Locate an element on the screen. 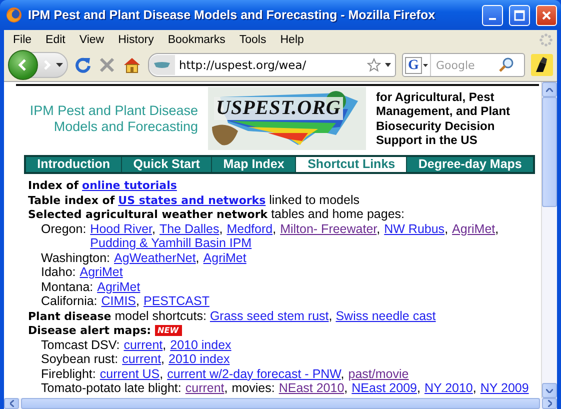 Image resolution: width=561 pixels, height=409 pixels. label: Tomcast DSV: is located at coordinates (80, 345).